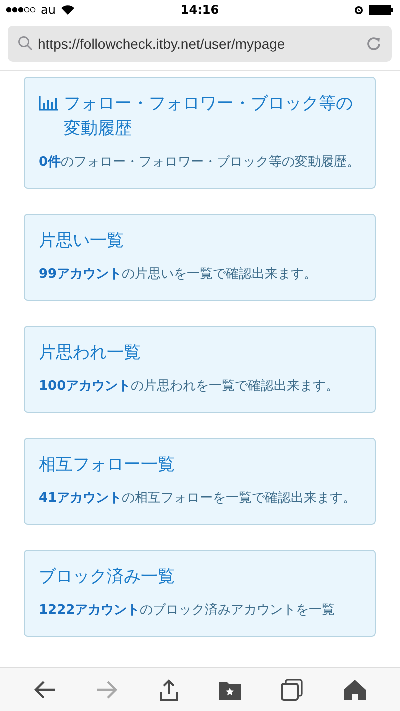  Describe the element at coordinates (67, 9) in the screenshot. I see `wifi-icon` at that location.